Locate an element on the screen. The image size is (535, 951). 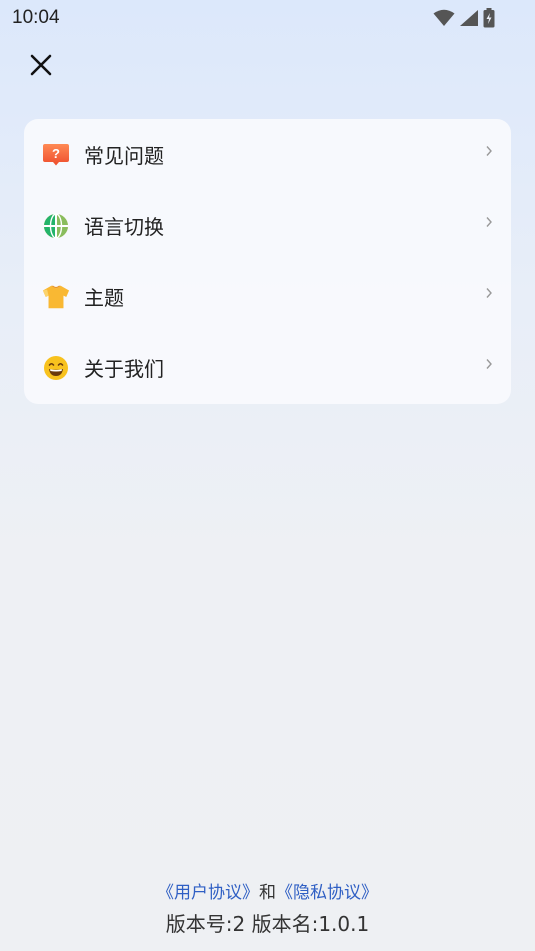
close-icon is located at coordinates (41, 65).